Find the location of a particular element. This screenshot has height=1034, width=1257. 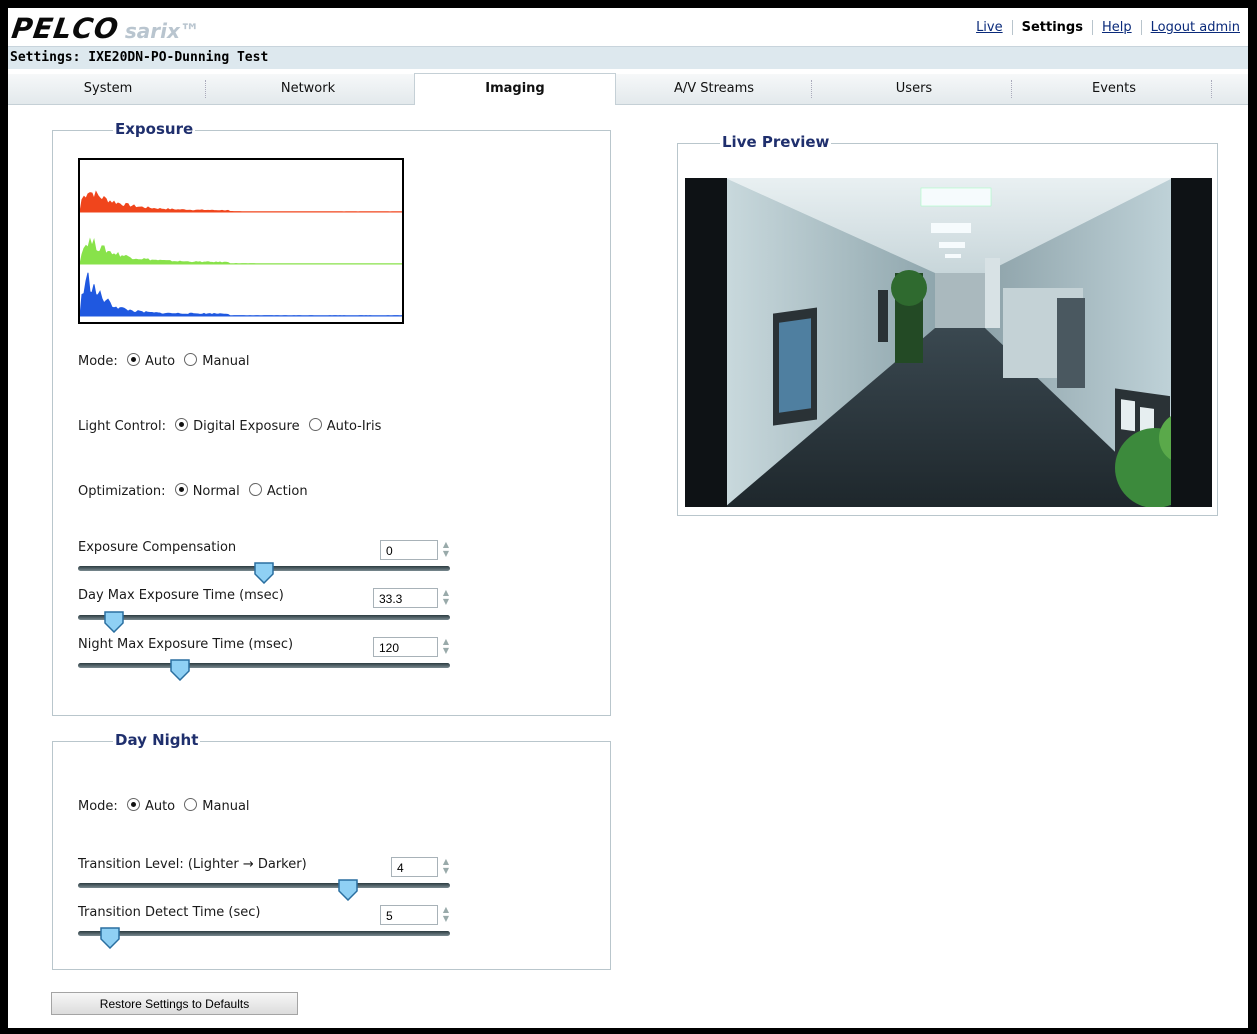

live-preview-video is located at coordinates (948, 342).